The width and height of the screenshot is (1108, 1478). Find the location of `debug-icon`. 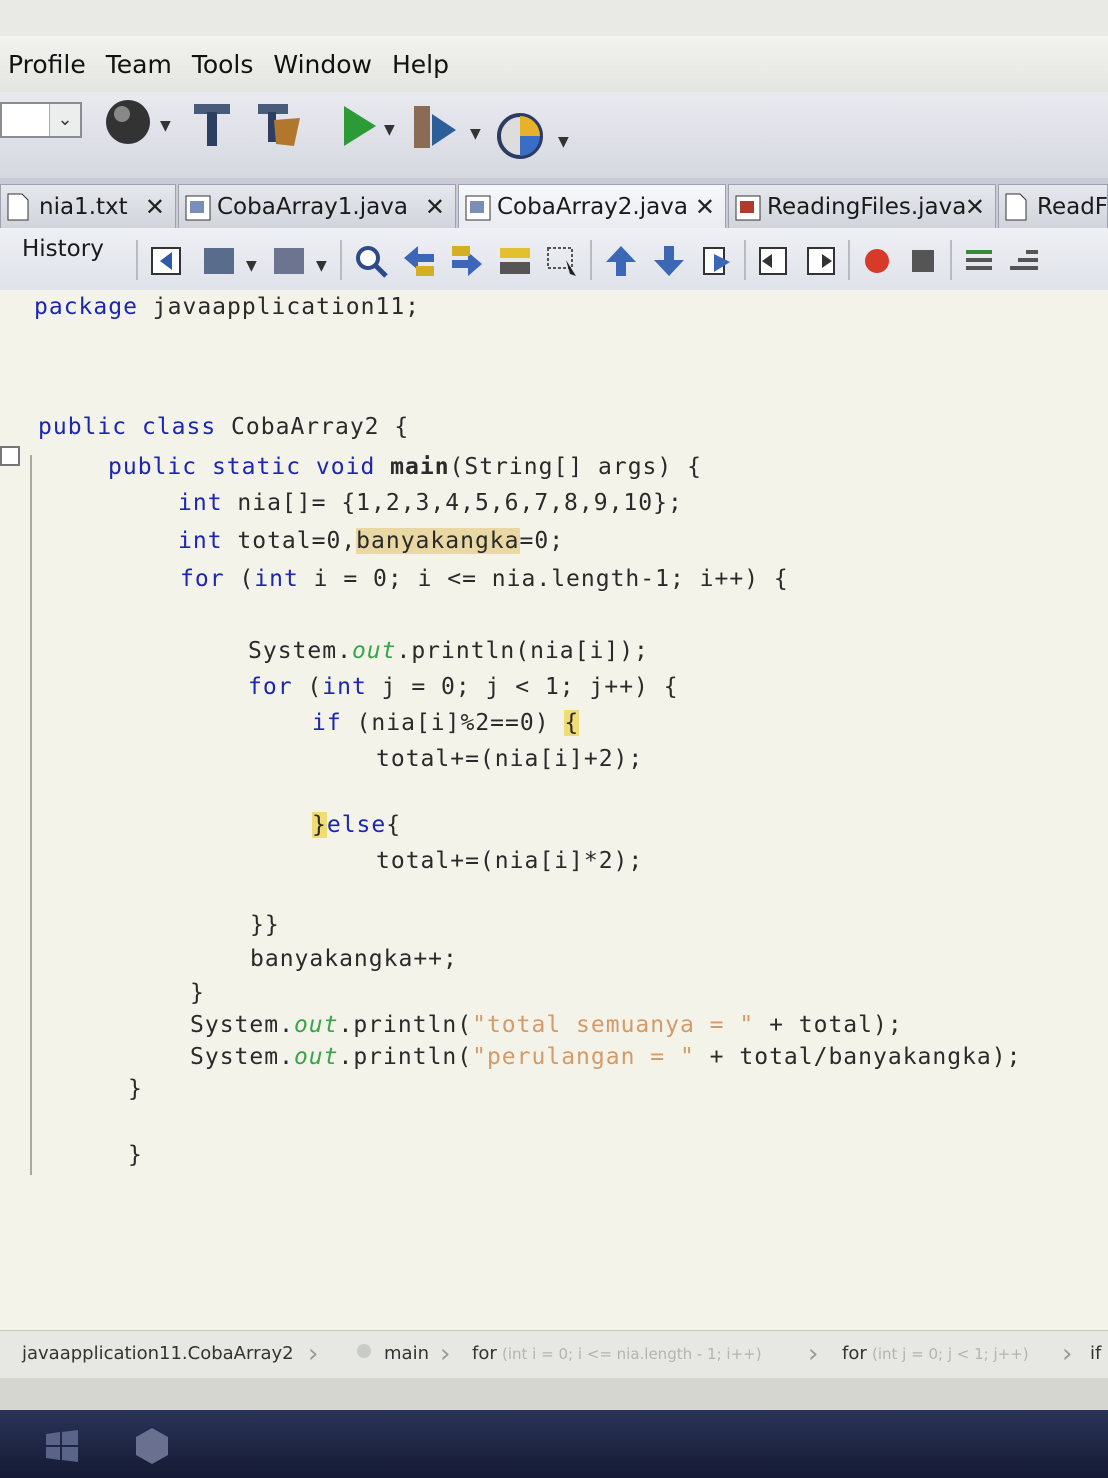

debug-icon is located at coordinates (434, 128).